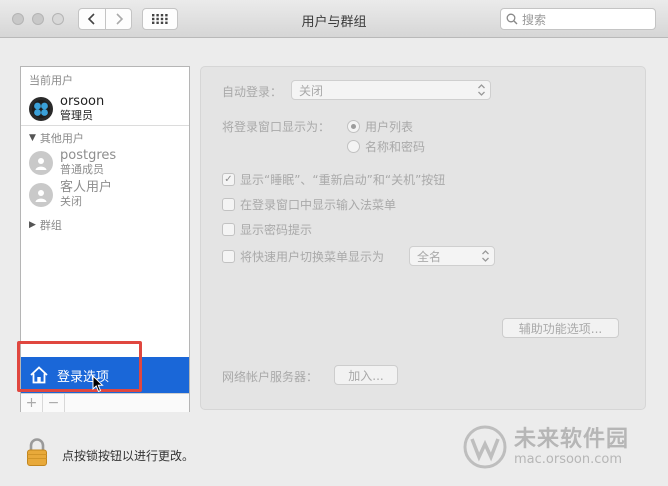  What do you see at coordinates (311, 90) in the screenshot?
I see `auto-login-value: 关闭` at bounding box center [311, 90].